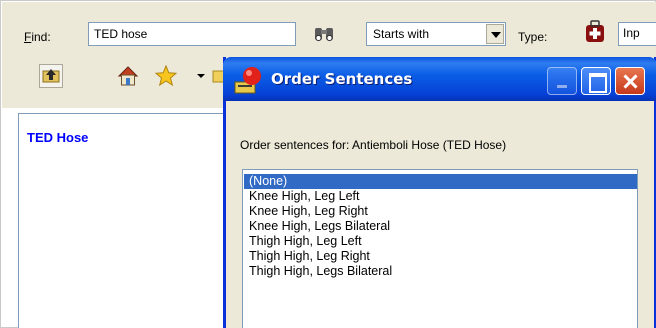 This screenshot has height=328, width=656. What do you see at coordinates (562, 81) in the screenshot?
I see `minimize-icon` at bounding box center [562, 81].